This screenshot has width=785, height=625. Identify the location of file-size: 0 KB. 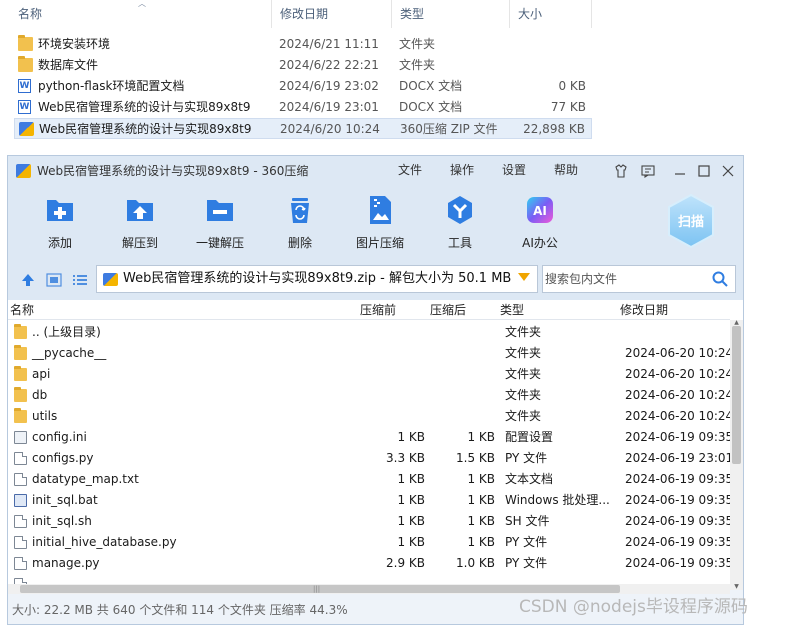
(572, 86).